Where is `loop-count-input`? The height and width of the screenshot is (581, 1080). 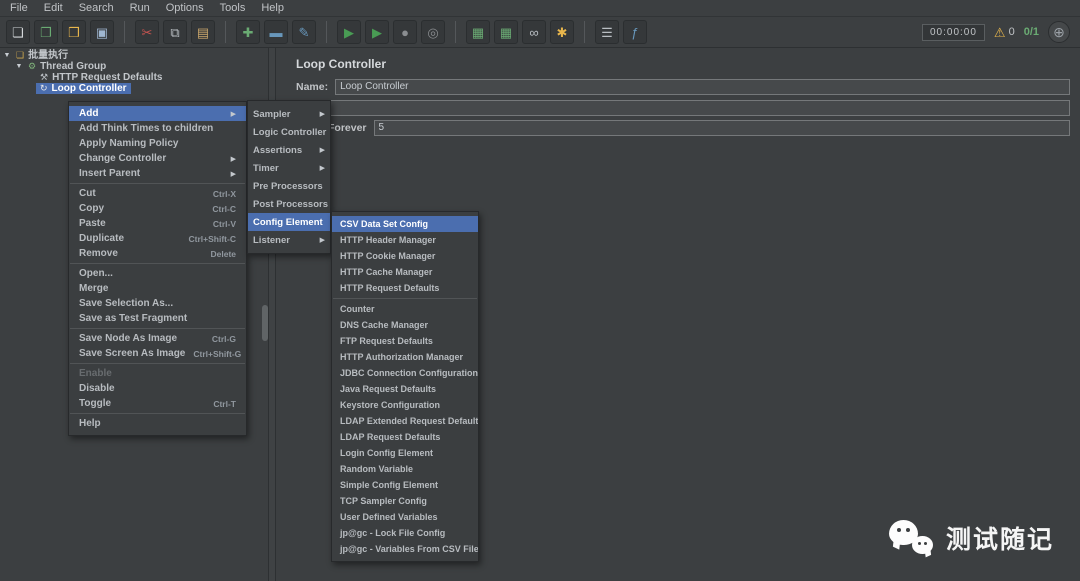 loop-count-input is located at coordinates (721, 127).